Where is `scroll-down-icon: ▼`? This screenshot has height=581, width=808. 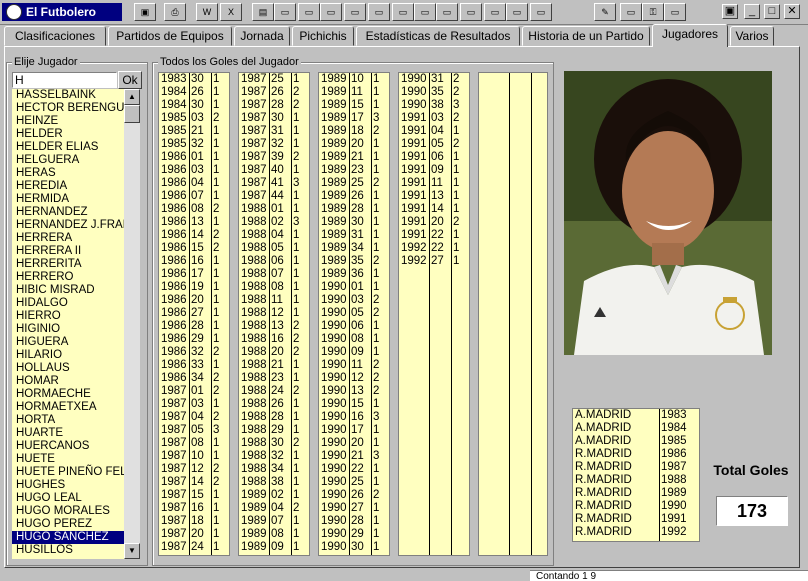
scroll-down-icon: ▼ is located at coordinates (132, 551).